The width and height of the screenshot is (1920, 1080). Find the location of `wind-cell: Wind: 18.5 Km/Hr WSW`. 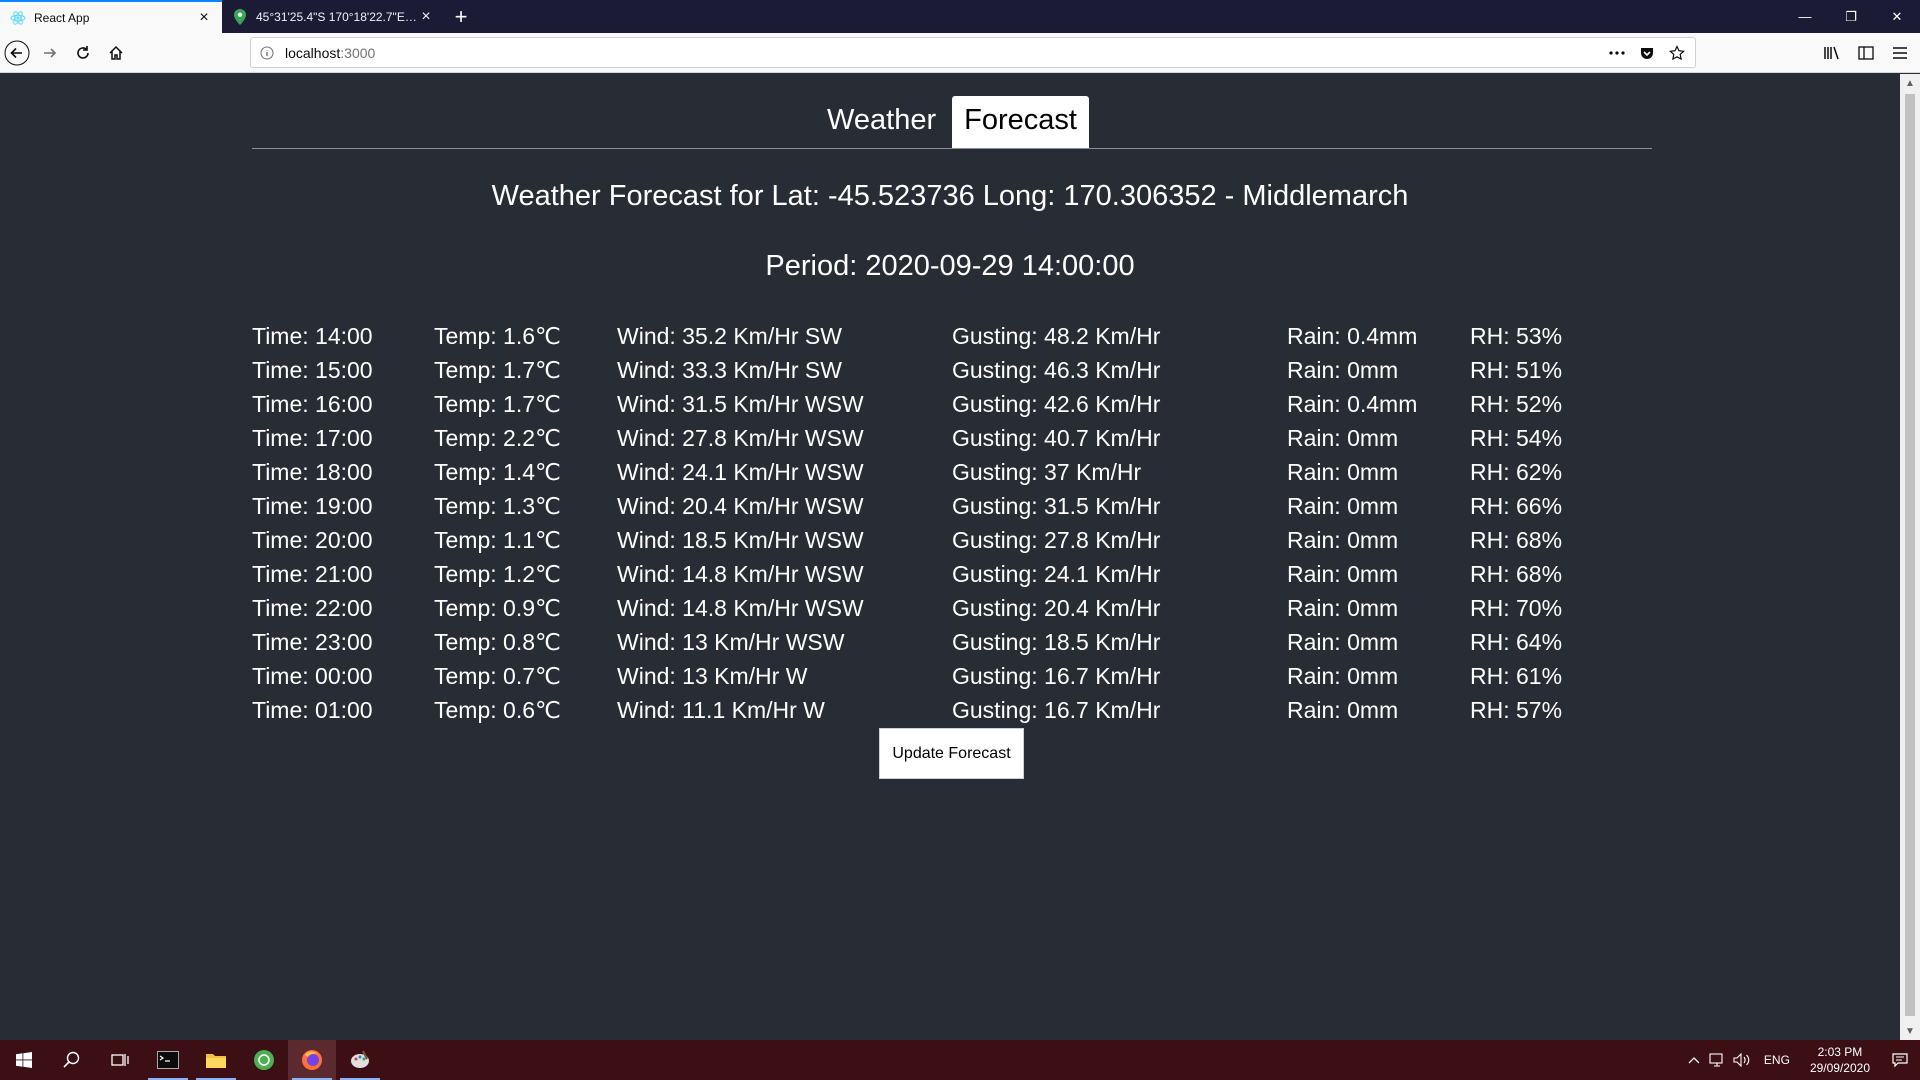

wind-cell: Wind: 18.5 Km/Hr WSW is located at coordinates (740, 540).